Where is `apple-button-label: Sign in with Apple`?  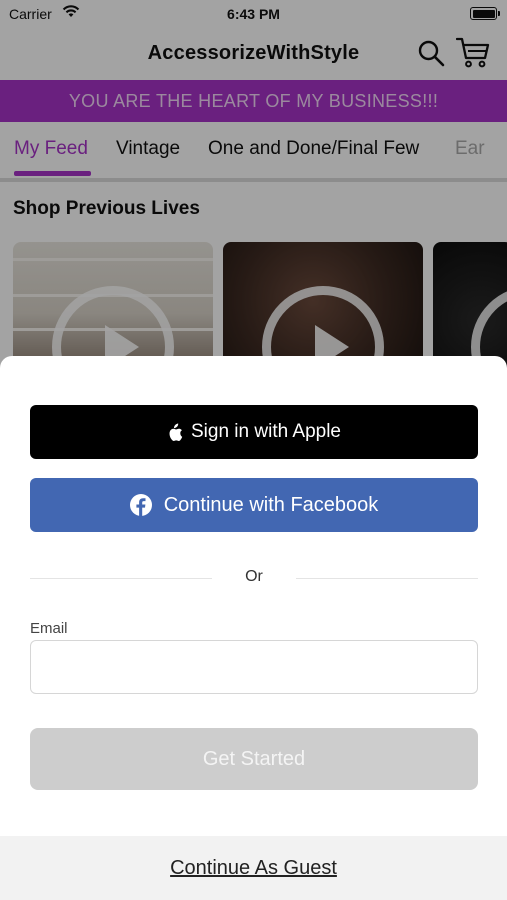 apple-button-label: Sign in with Apple is located at coordinates (266, 431).